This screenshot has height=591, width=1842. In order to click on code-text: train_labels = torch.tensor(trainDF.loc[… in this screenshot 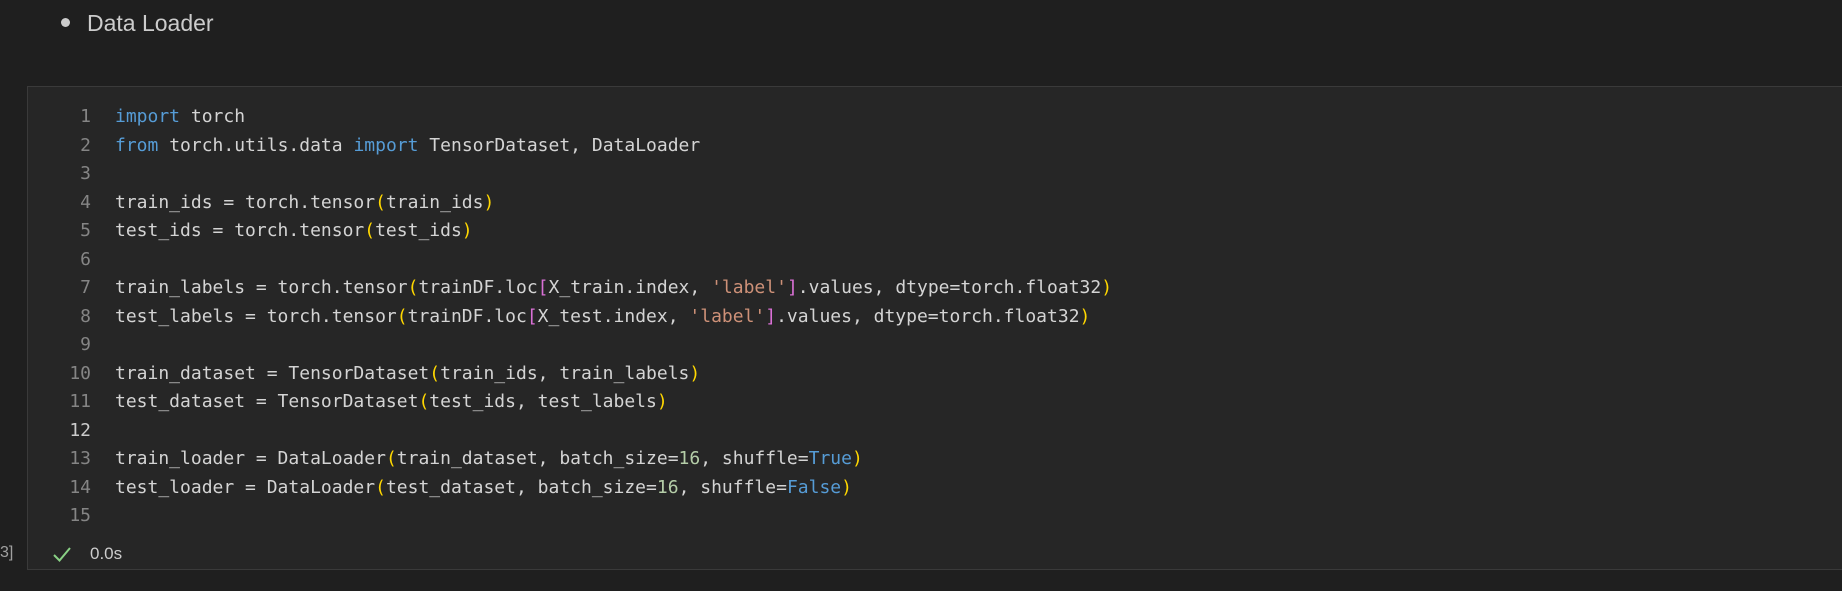, I will do `click(613, 288)`.